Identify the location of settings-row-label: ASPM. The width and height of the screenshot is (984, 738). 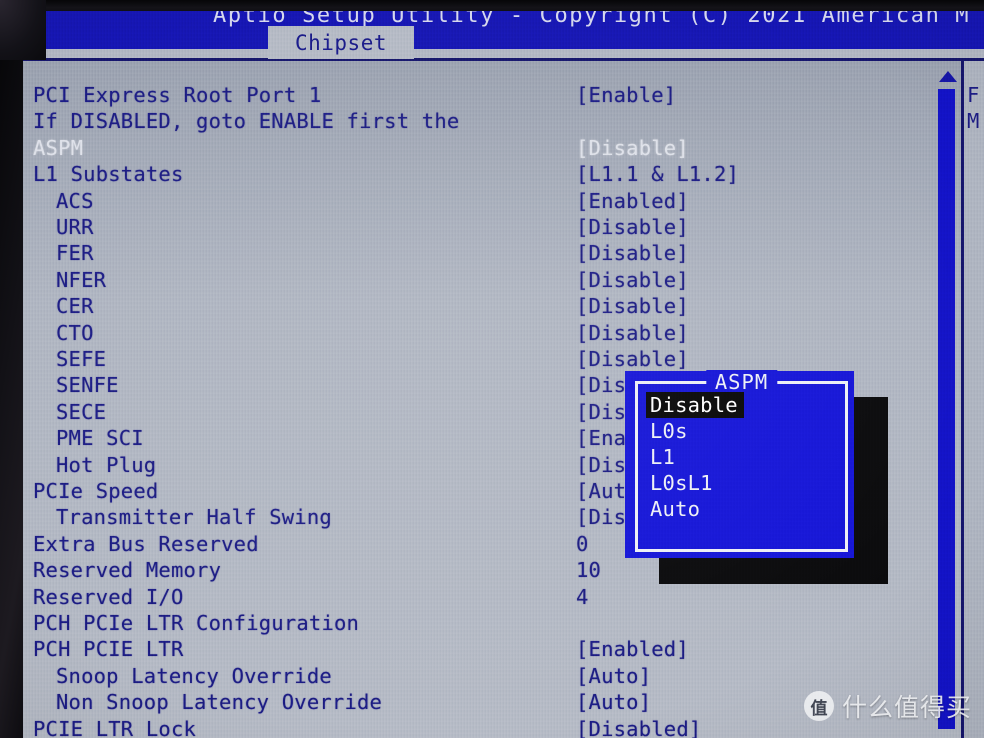
(58, 147).